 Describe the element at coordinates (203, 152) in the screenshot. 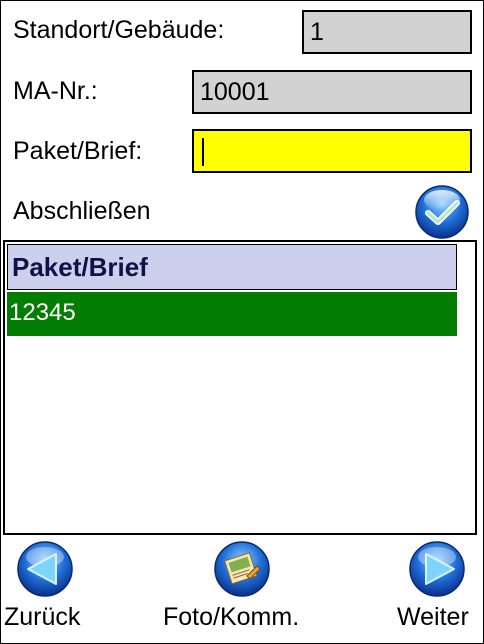

I see `text-caret` at that location.